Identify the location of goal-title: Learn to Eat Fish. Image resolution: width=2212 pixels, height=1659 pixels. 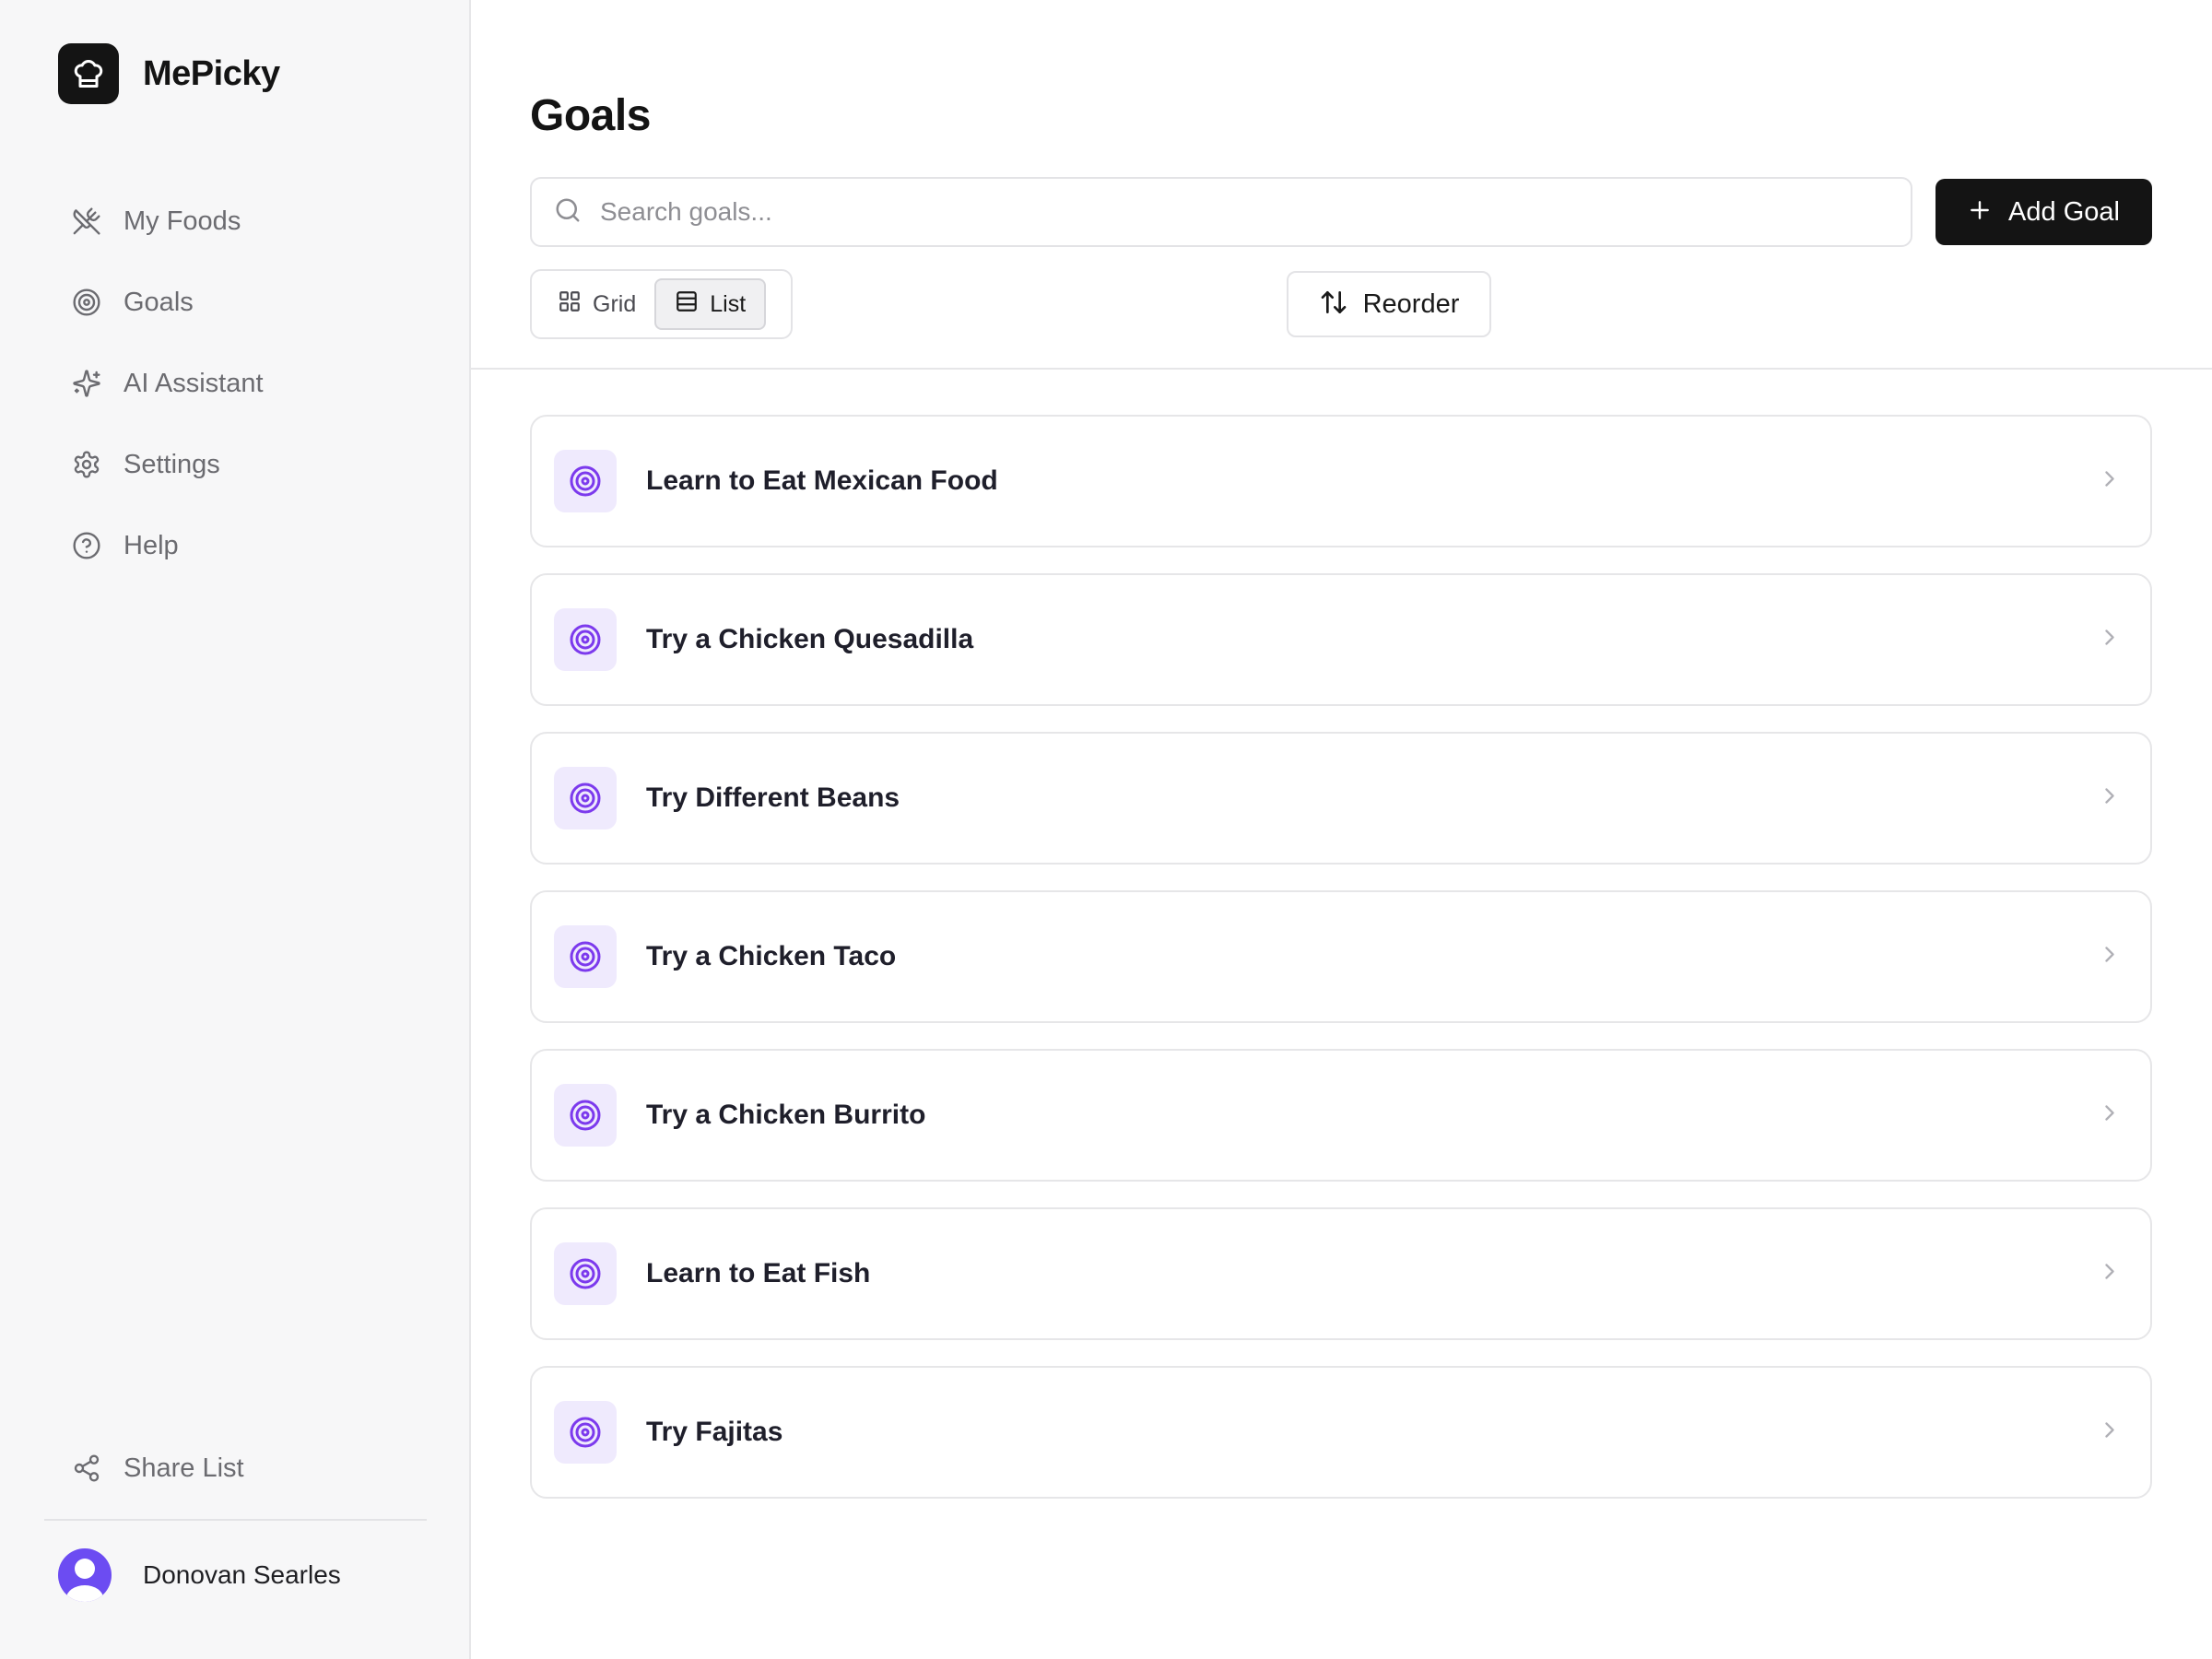
(758, 1273).